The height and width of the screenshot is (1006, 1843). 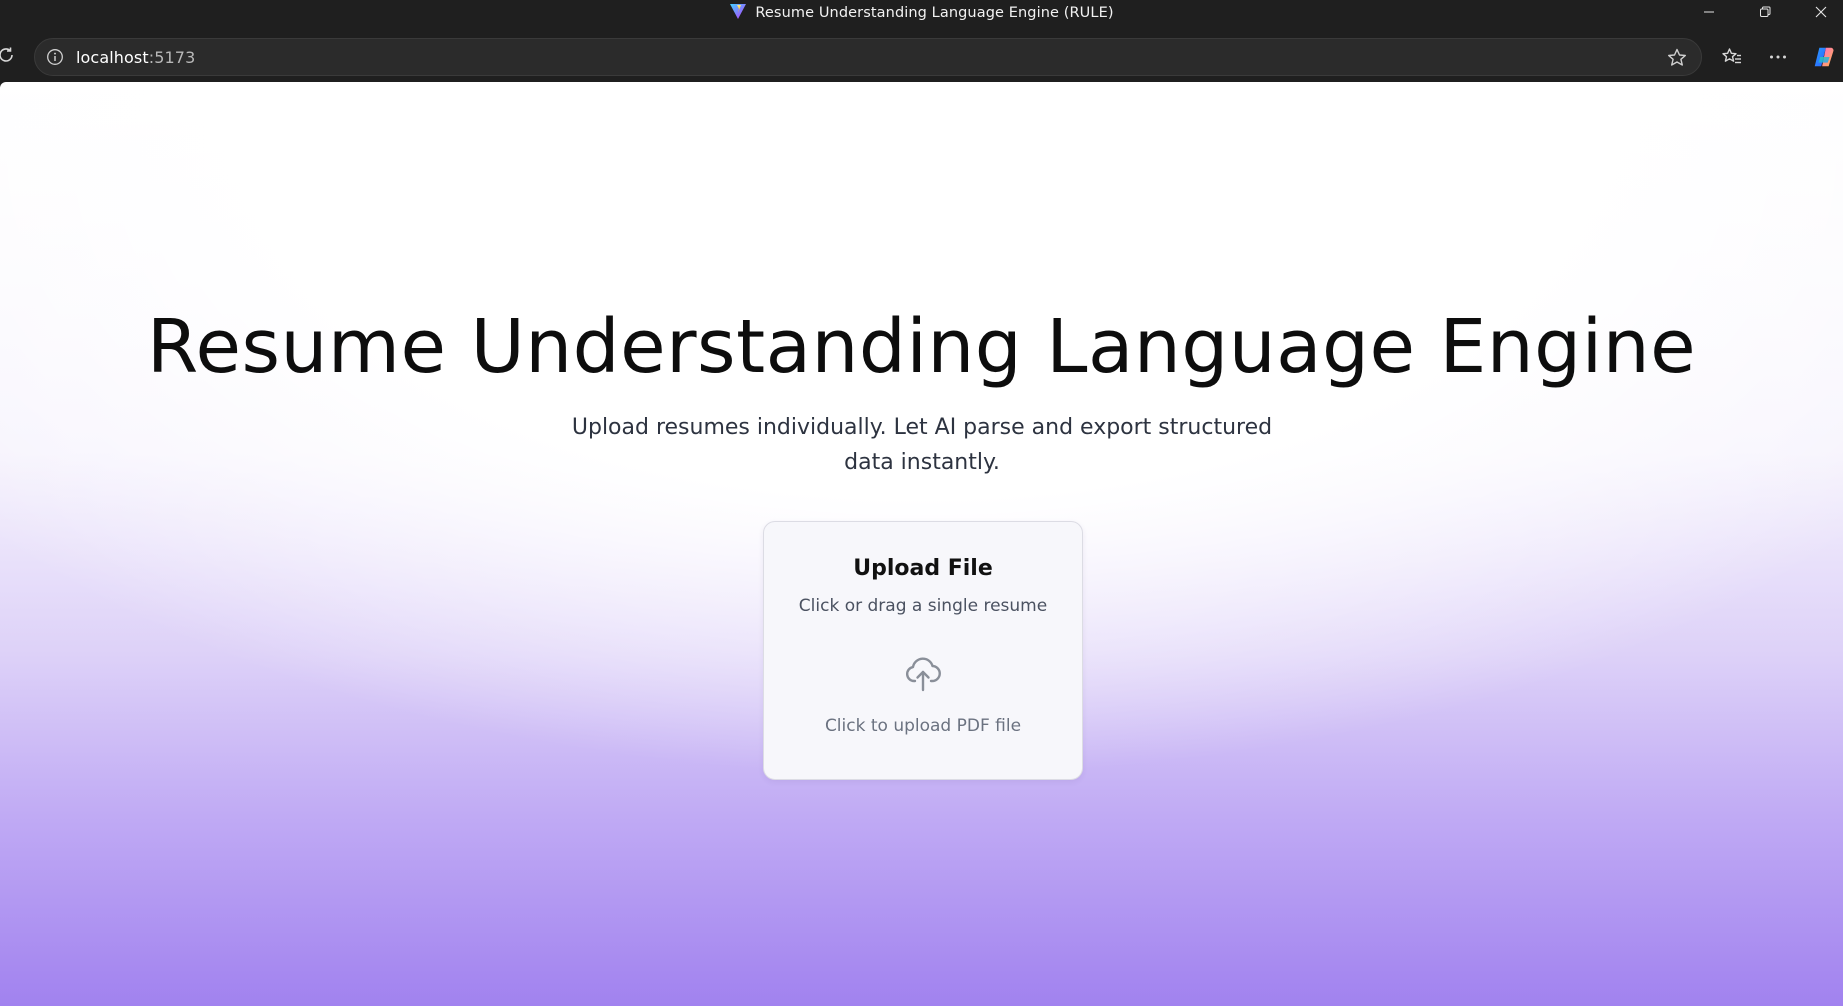 What do you see at coordinates (923, 674) in the screenshot?
I see `cloud-upload-icon` at bounding box center [923, 674].